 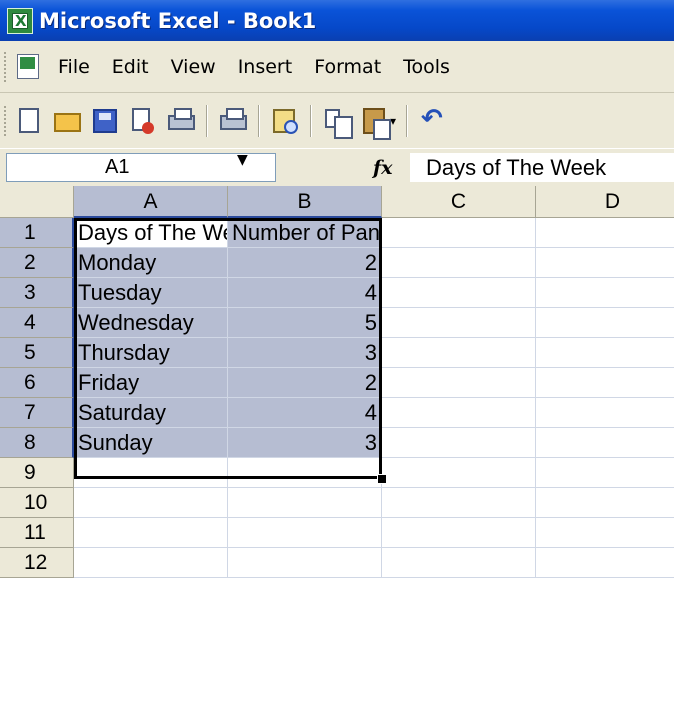 What do you see at coordinates (181, 121) in the screenshot?
I see `print-icon` at bounding box center [181, 121].